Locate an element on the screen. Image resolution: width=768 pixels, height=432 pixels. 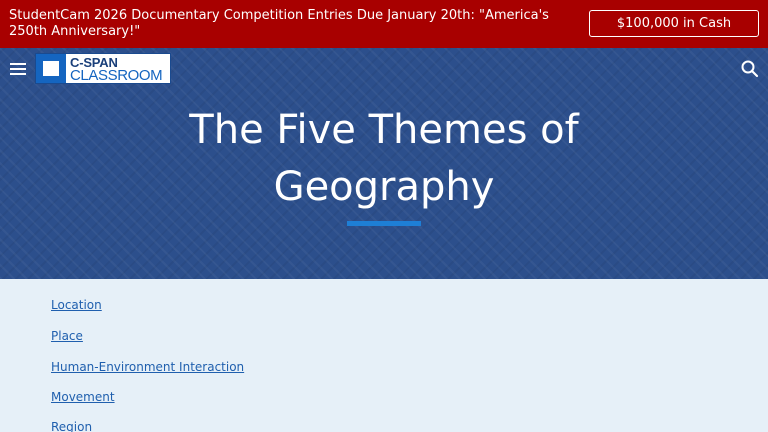
logo-text-bottom: CLASSROOM is located at coordinates (116, 75).